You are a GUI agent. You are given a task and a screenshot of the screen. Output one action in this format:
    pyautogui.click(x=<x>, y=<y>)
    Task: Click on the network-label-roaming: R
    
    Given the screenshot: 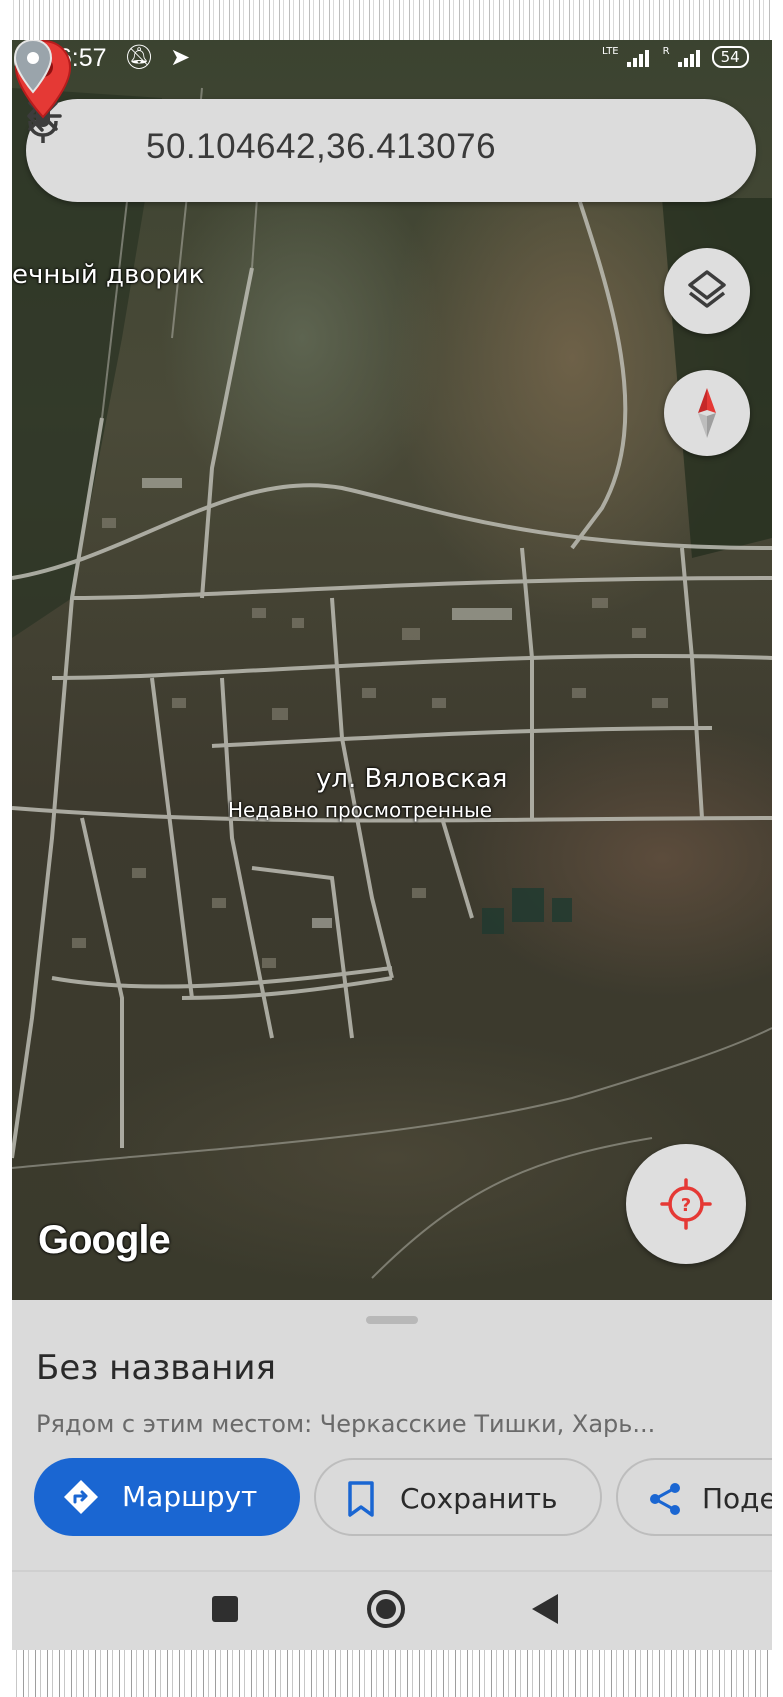 What is the action you would take?
    pyautogui.click(x=666, y=51)
    